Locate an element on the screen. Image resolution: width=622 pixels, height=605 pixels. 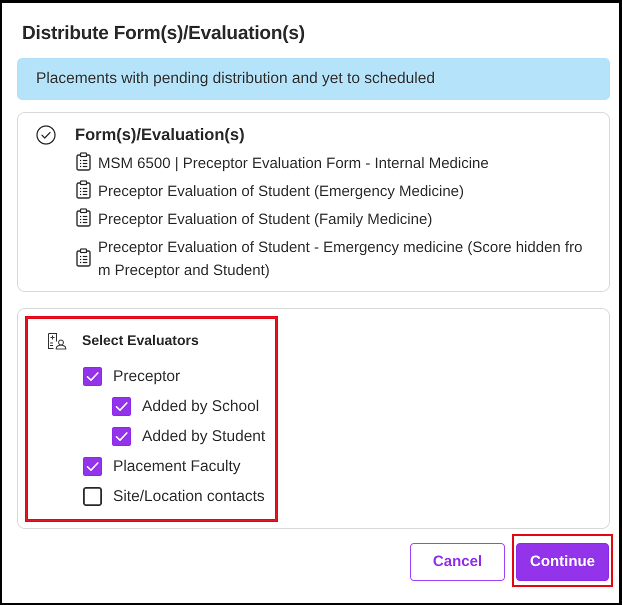
checkbox-label: Site/Location contacts is located at coordinates (189, 496).